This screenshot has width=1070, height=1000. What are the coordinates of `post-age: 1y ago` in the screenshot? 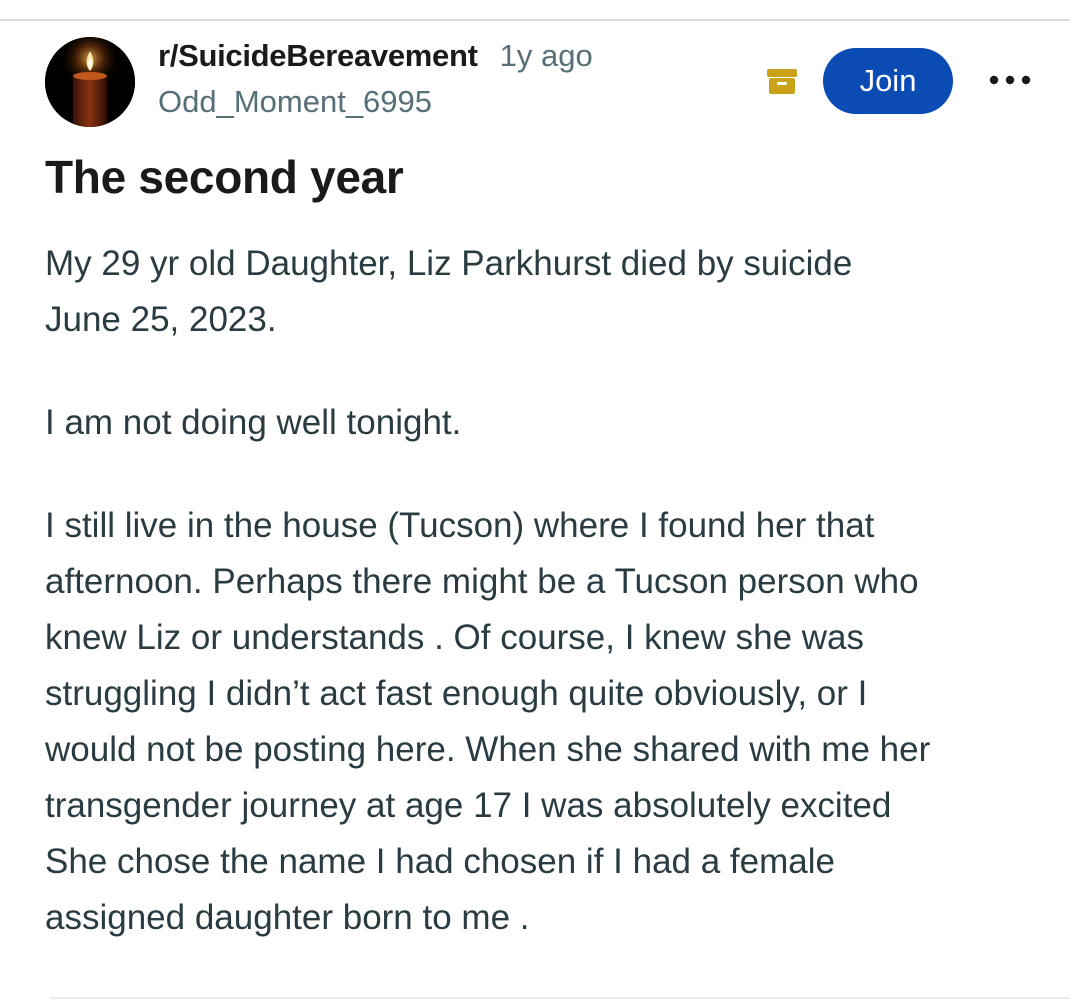 It's located at (546, 55).